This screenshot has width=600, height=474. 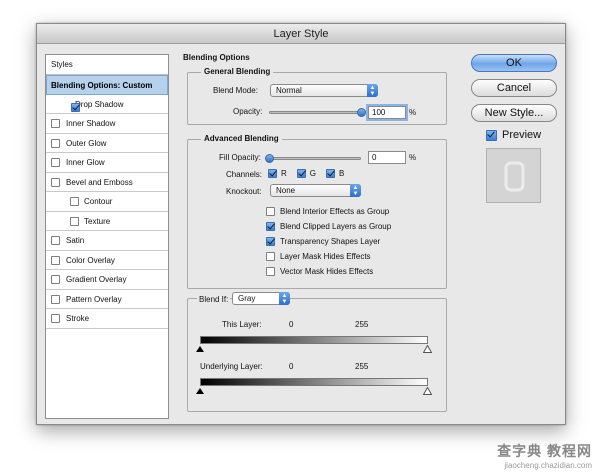 What do you see at coordinates (361, 112) in the screenshot?
I see `opacity-slider-knob` at bounding box center [361, 112].